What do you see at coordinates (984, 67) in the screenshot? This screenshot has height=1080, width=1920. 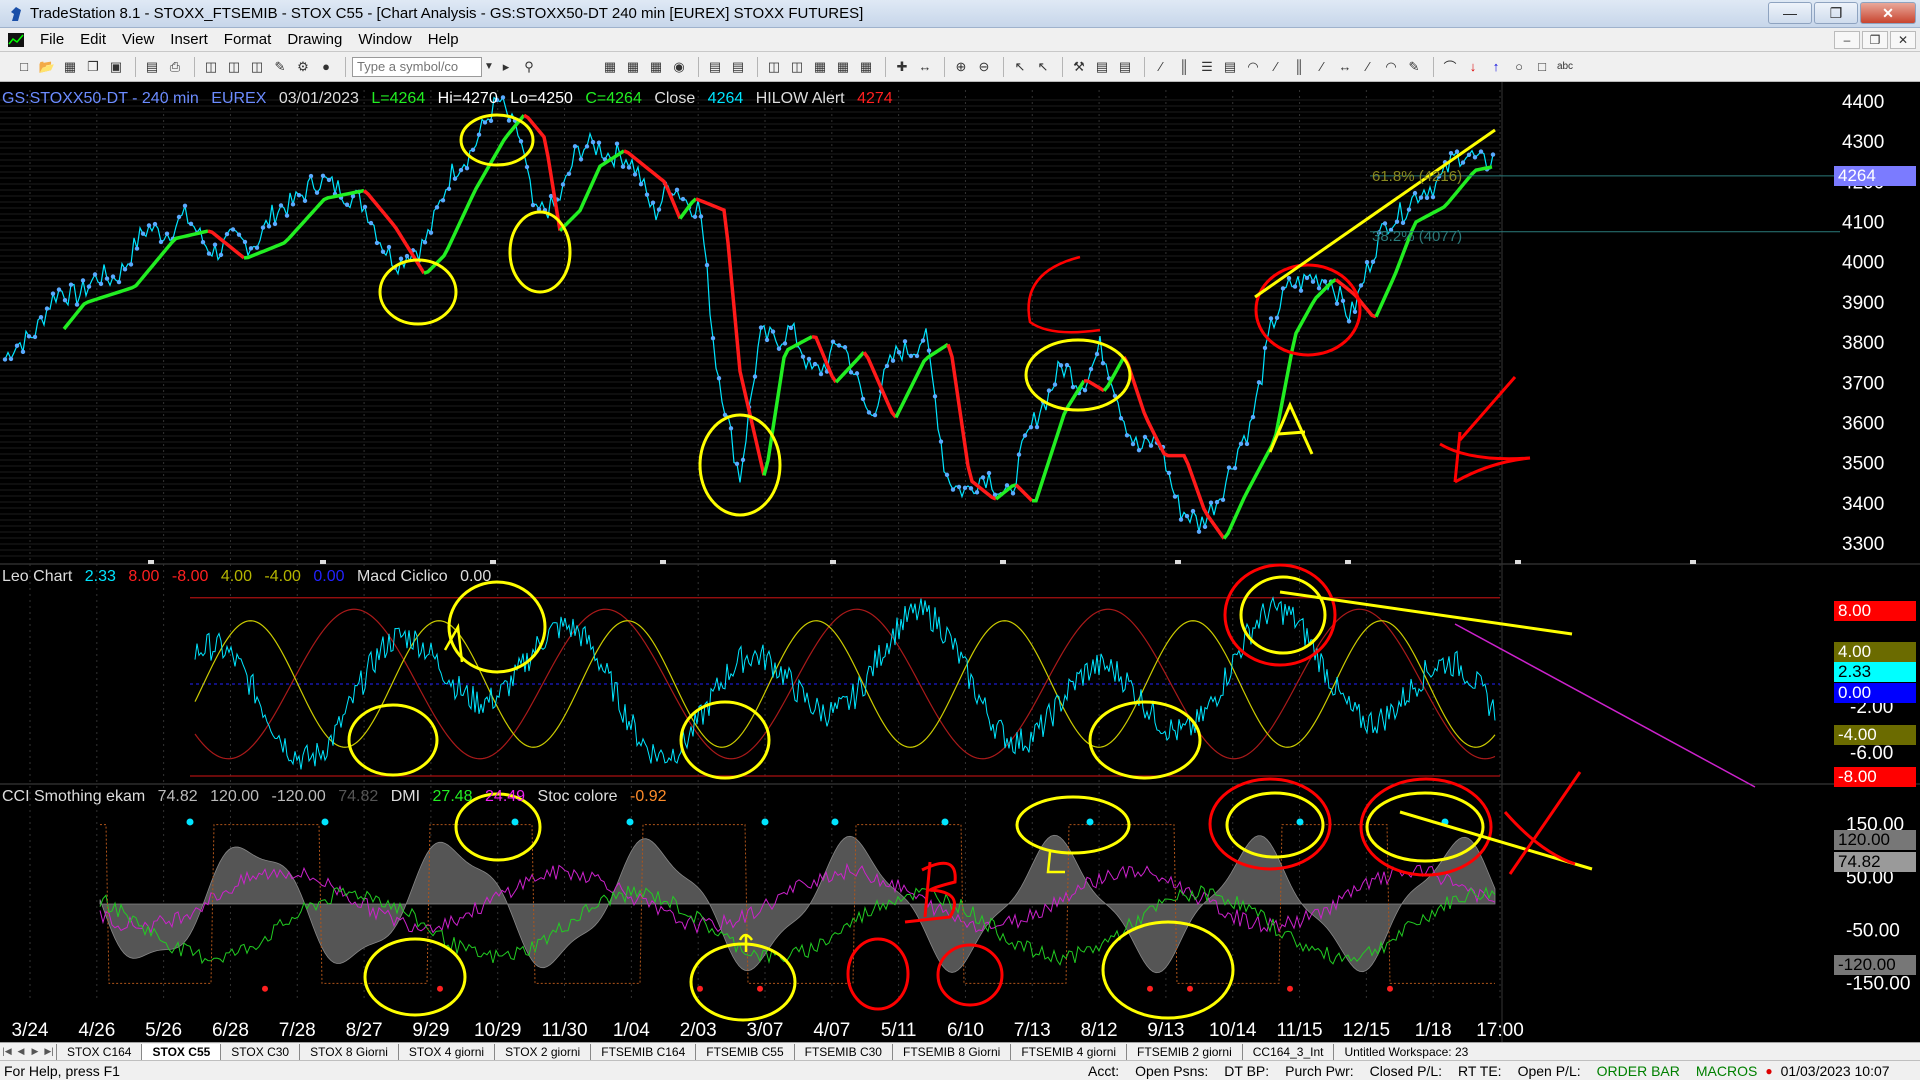 I see `zoom-out-icon: ⊖` at bounding box center [984, 67].